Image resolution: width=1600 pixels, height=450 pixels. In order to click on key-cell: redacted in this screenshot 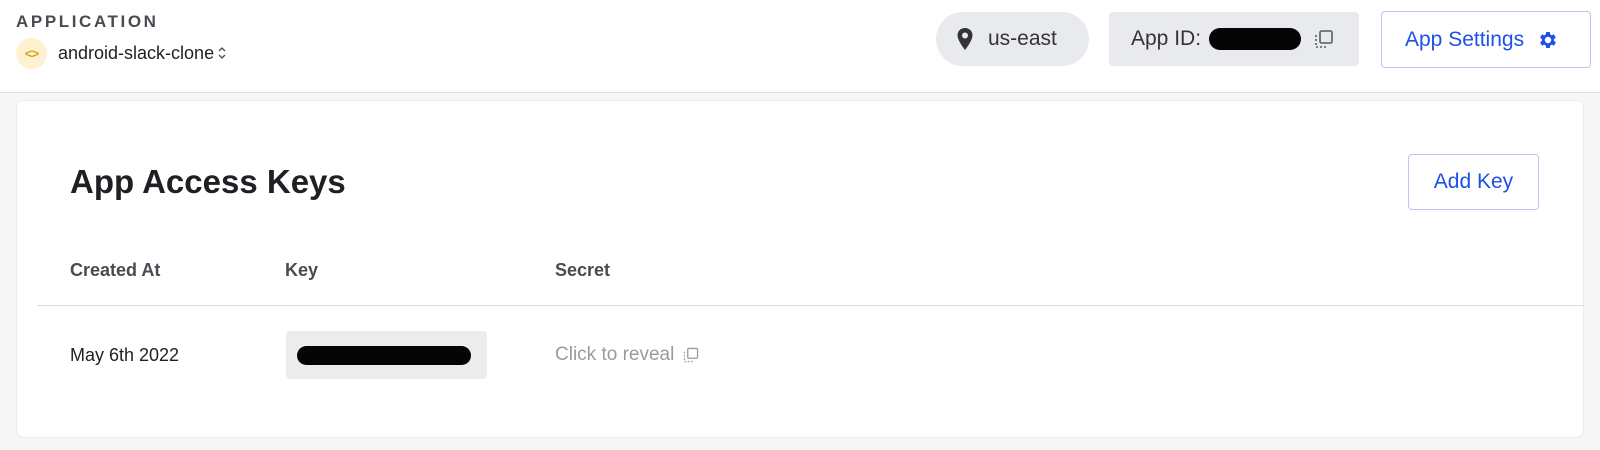, I will do `click(386, 355)`.